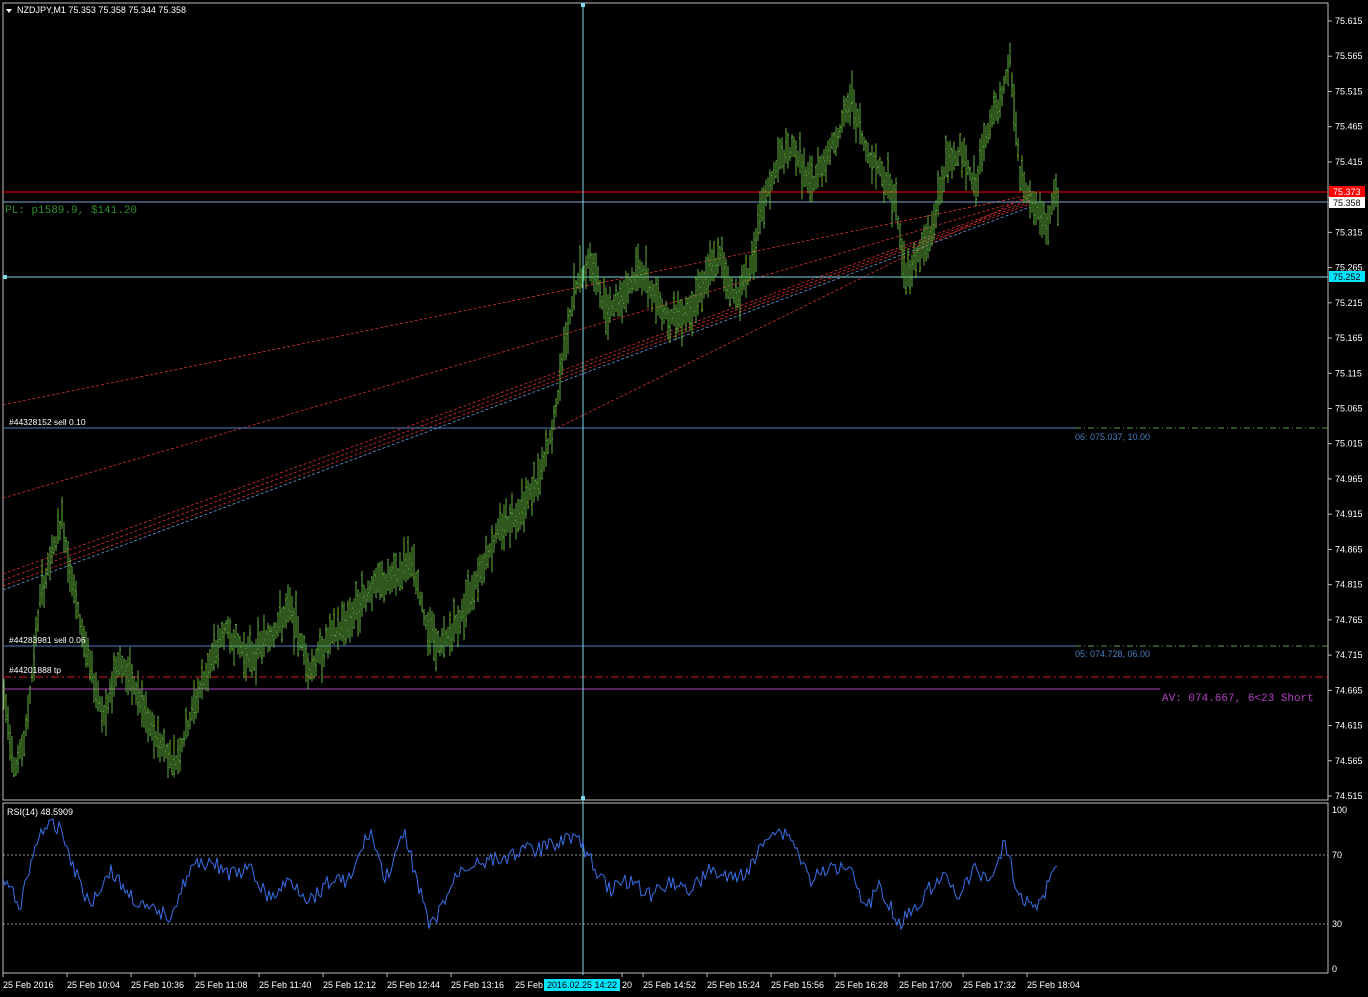 Image resolution: width=1368 pixels, height=997 pixels. Describe the element at coordinates (1349, 444) in the screenshot. I see `price-tick-label: 75.015` at that location.